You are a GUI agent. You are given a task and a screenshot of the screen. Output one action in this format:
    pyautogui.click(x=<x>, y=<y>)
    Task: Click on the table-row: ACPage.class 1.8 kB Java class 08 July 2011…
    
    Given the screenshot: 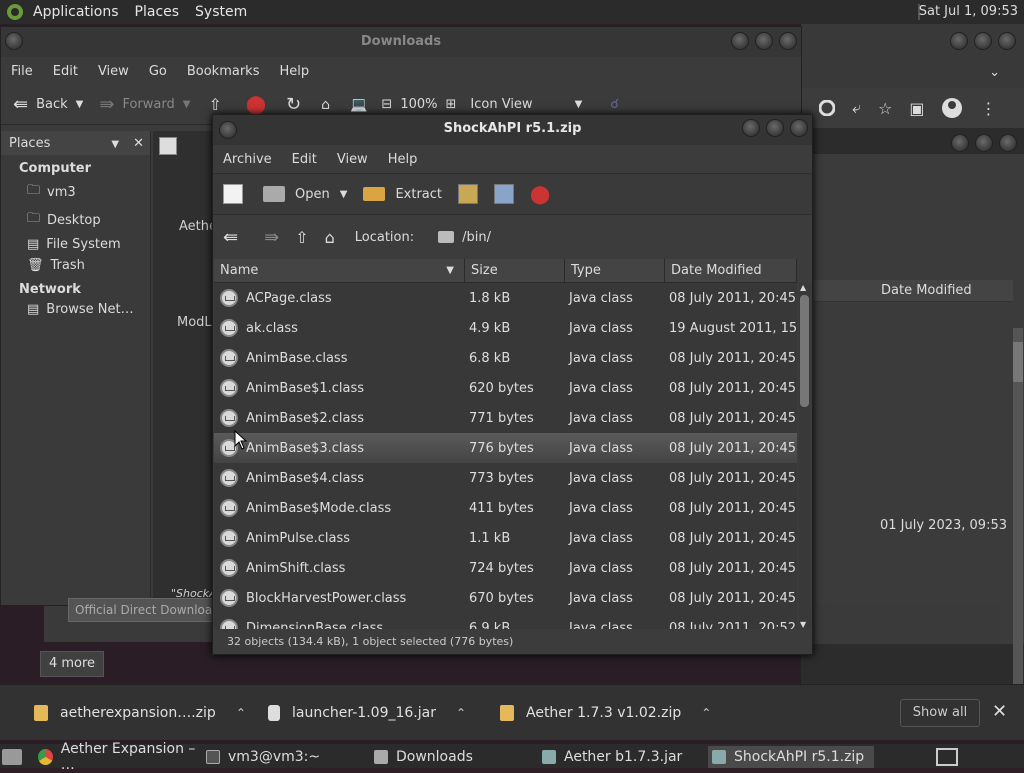 What is the action you would take?
    pyautogui.click(x=505, y=298)
    